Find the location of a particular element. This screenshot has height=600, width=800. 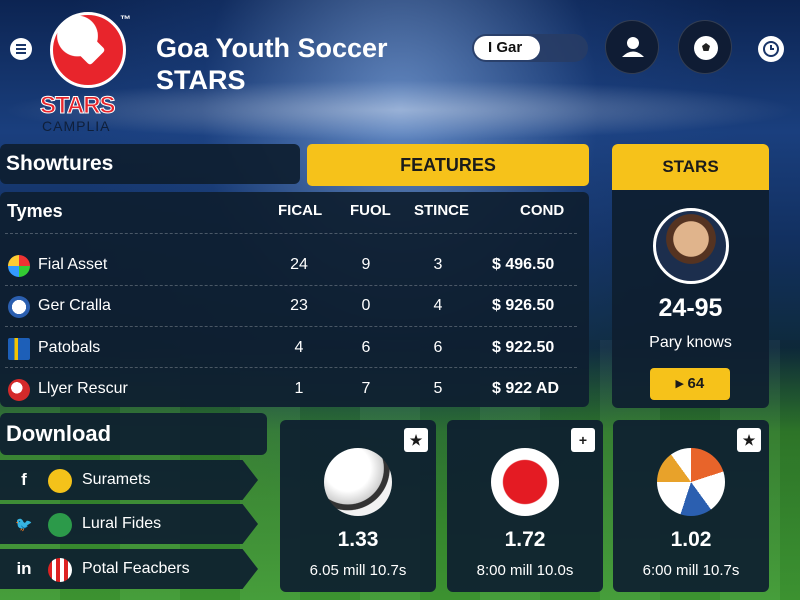

user-profile-button is located at coordinates (632, 47).